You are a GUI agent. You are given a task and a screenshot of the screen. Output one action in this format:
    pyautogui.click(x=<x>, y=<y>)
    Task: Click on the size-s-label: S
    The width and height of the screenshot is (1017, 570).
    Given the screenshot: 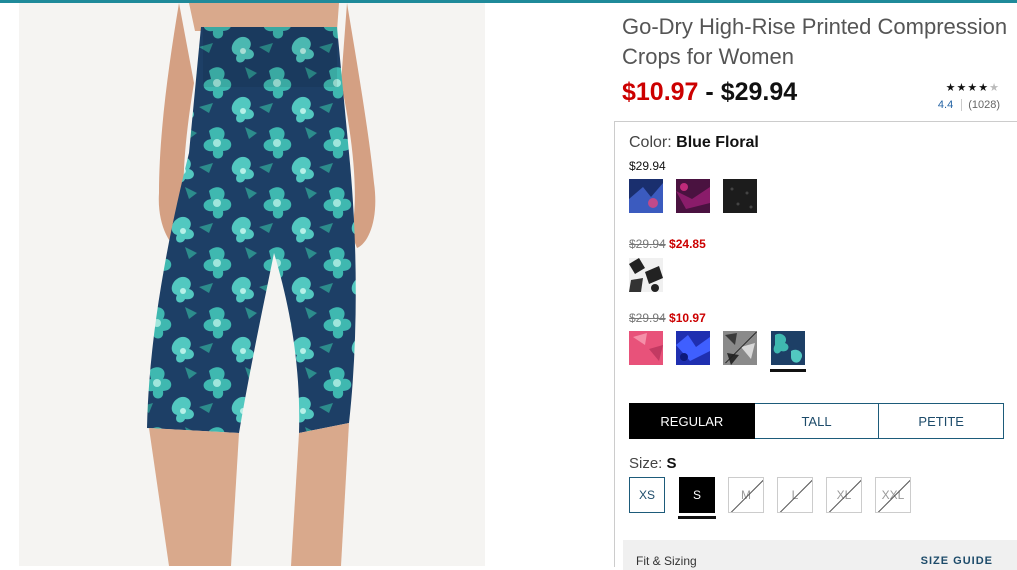 What is the action you would take?
    pyautogui.click(x=696, y=495)
    